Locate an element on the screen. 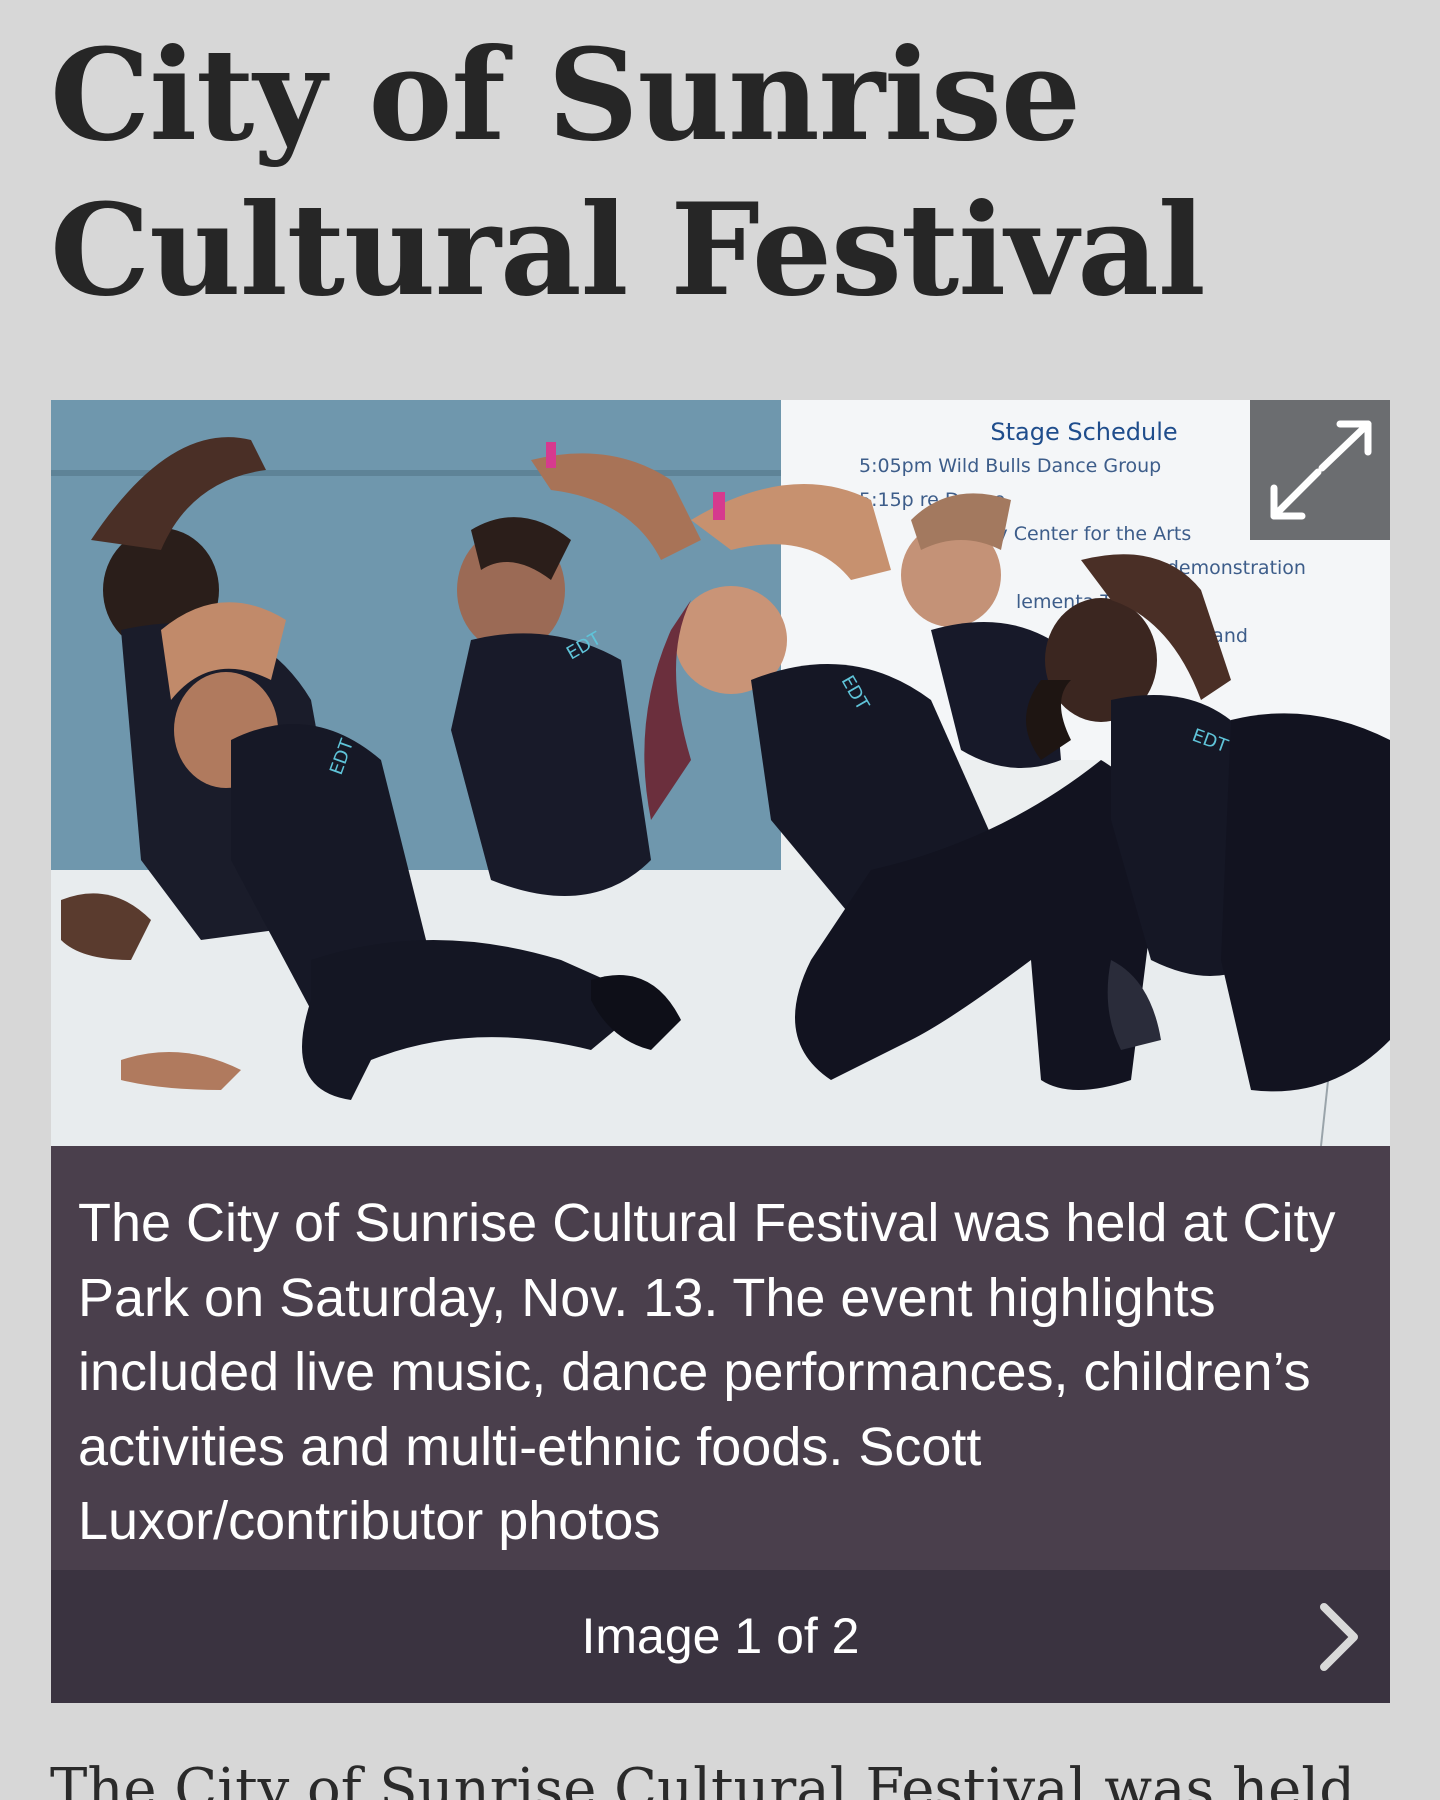  sign-title: Stage Schedule is located at coordinates (1083, 432).